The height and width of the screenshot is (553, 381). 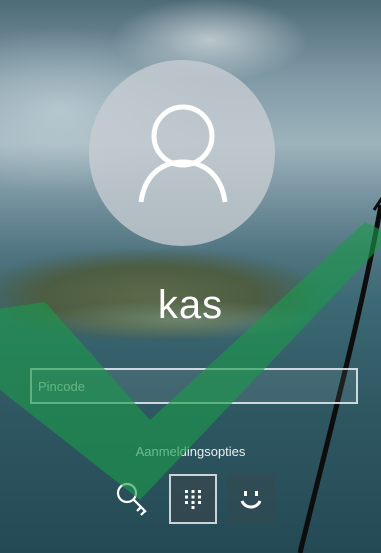 I want to click on pin-input, so click(x=194, y=386).